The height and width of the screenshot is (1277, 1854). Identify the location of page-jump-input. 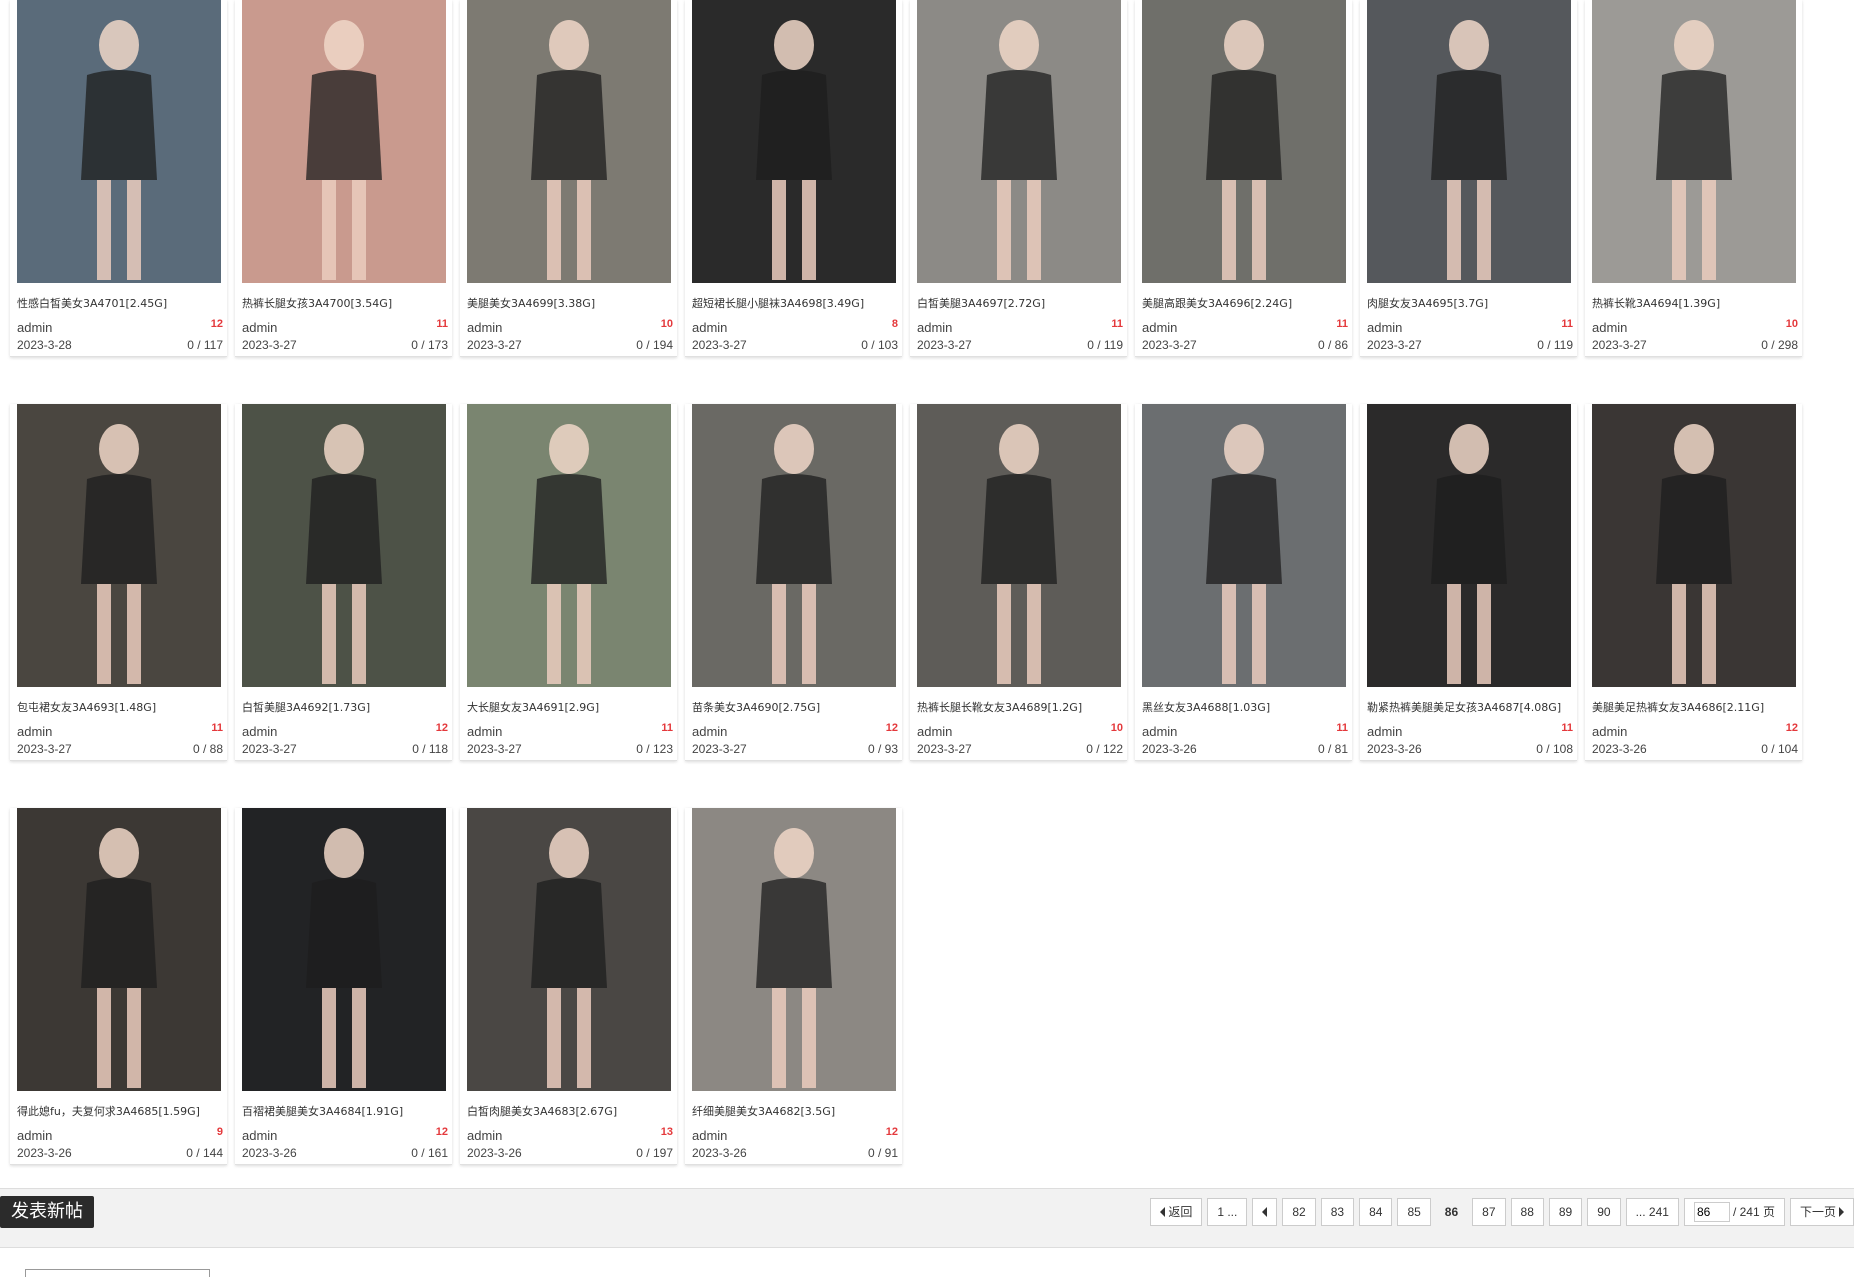
(1711, 1212).